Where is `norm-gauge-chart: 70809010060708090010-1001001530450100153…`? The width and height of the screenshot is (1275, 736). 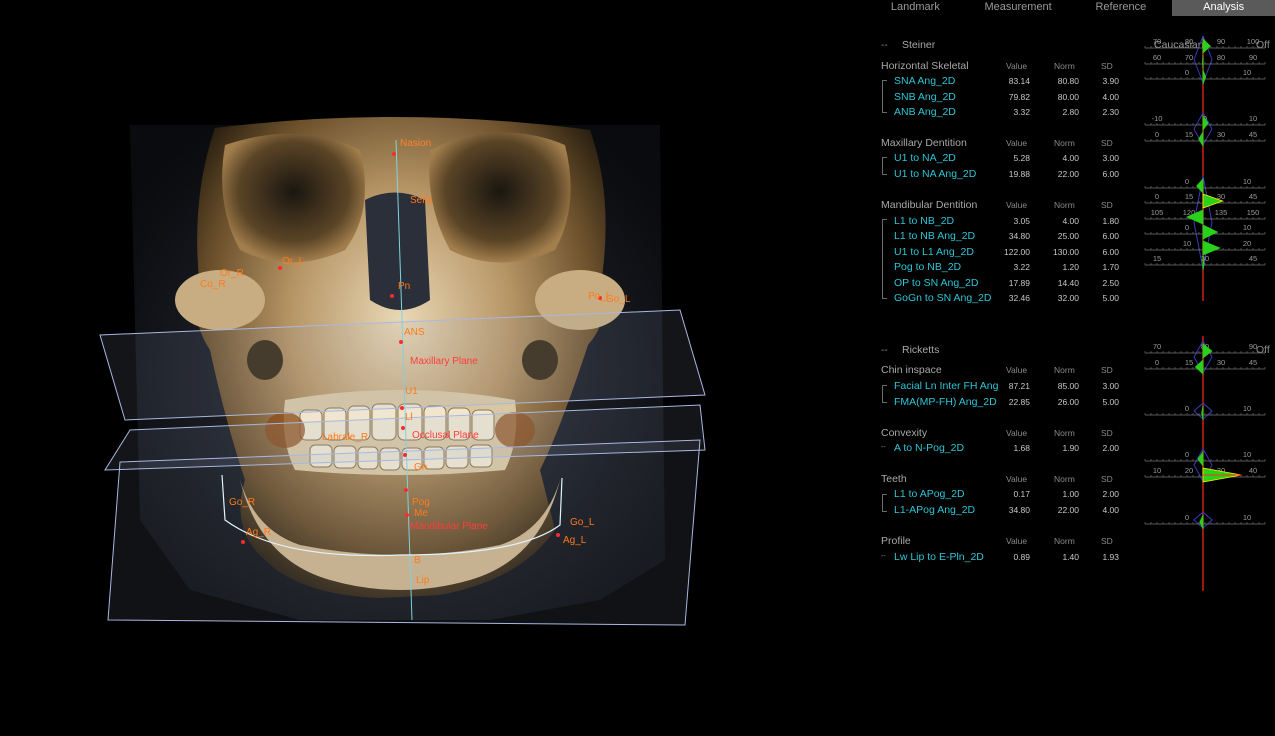 norm-gauge-chart: 70809010060708090010-1001001530450100153… is located at coordinates (1205, 313).